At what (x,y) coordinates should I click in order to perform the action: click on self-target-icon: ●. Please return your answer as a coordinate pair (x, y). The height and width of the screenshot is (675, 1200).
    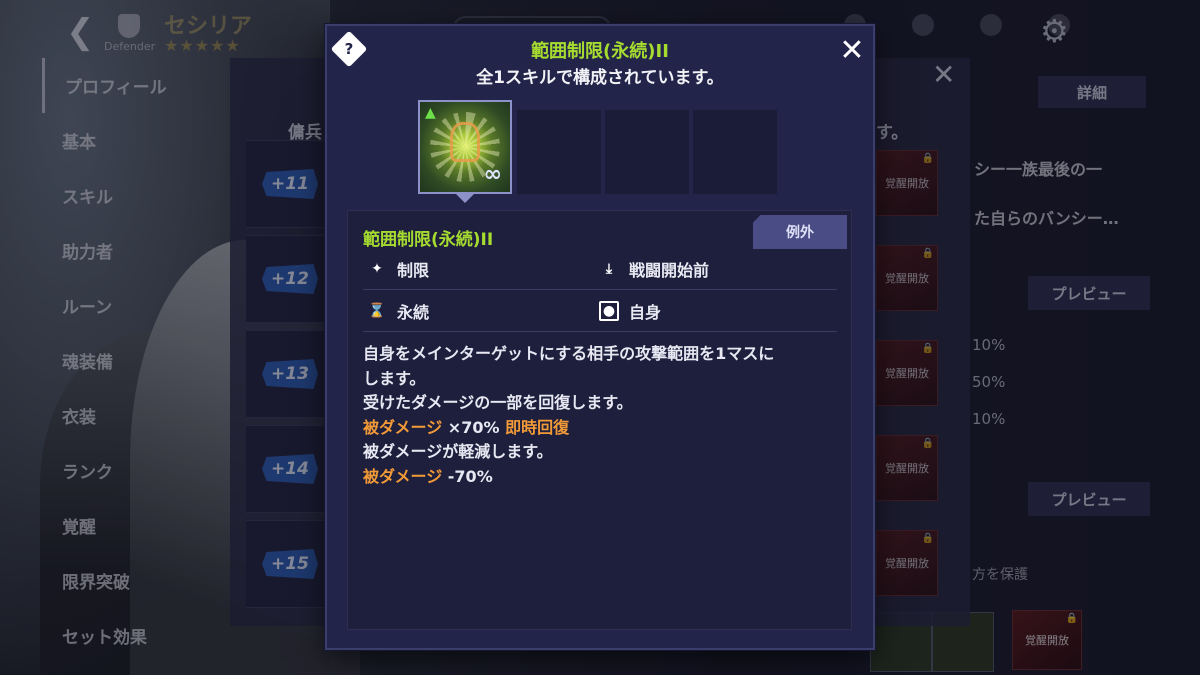
    Looking at the image, I should click on (609, 311).